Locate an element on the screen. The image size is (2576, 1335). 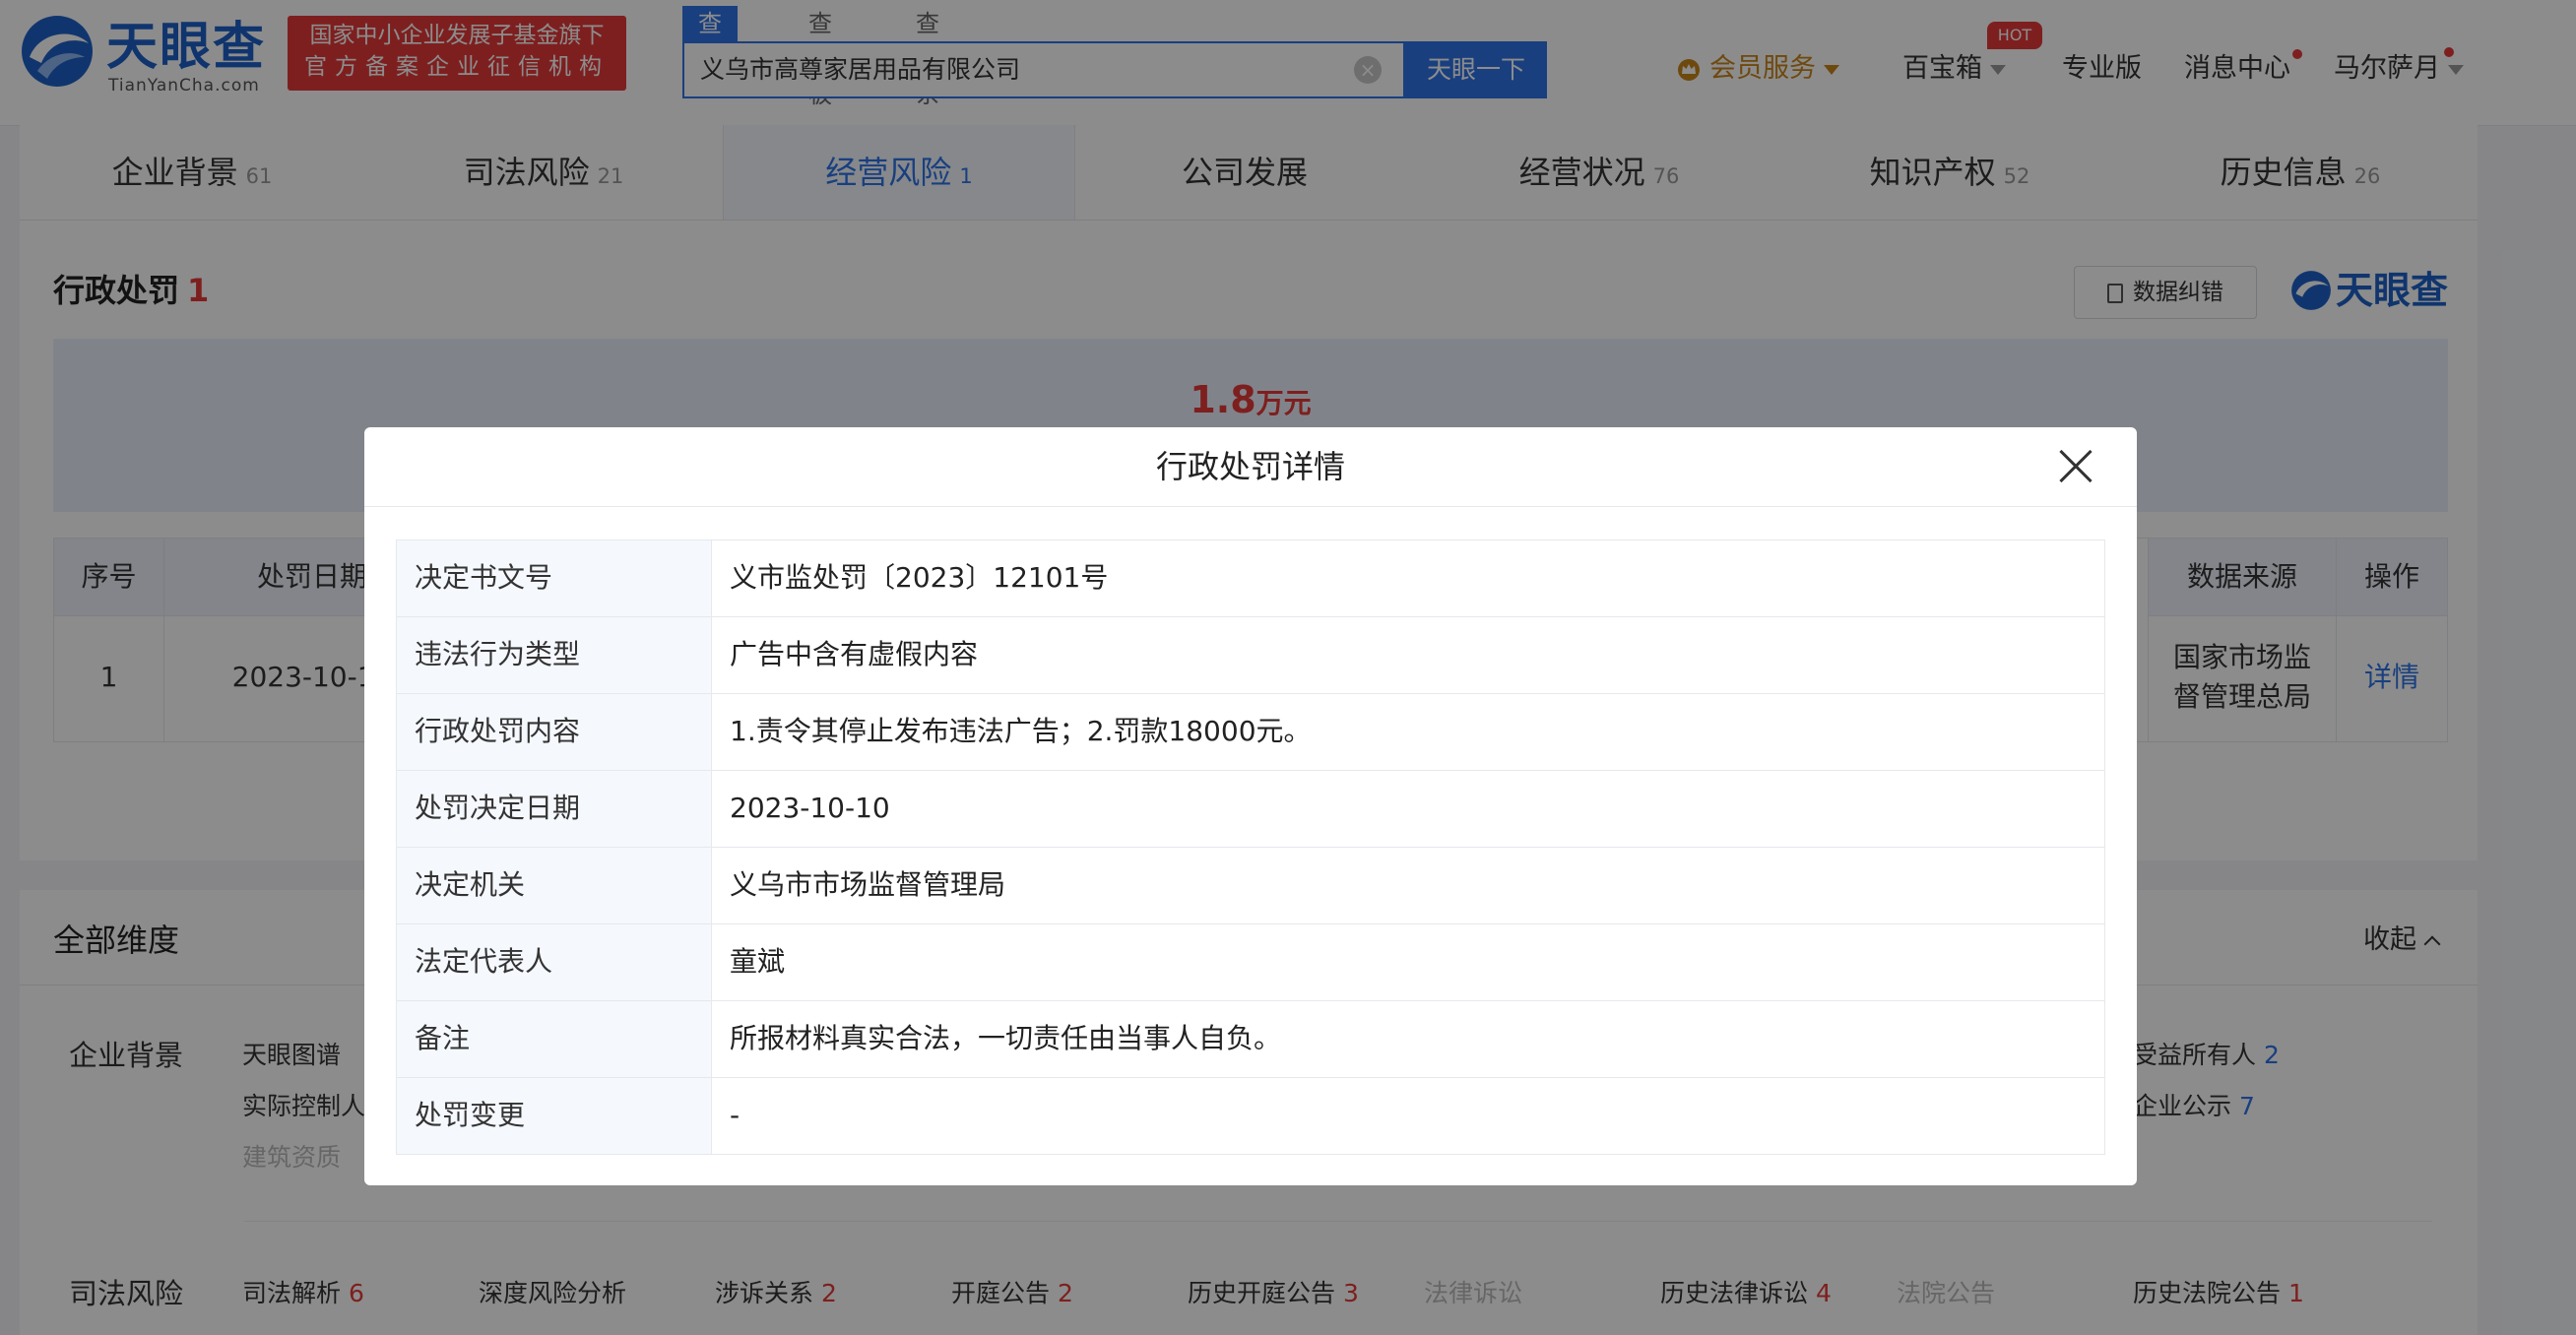
detail-row-authority: 决定机关 义乌市市场监督管理局 is located at coordinates (1250, 885).